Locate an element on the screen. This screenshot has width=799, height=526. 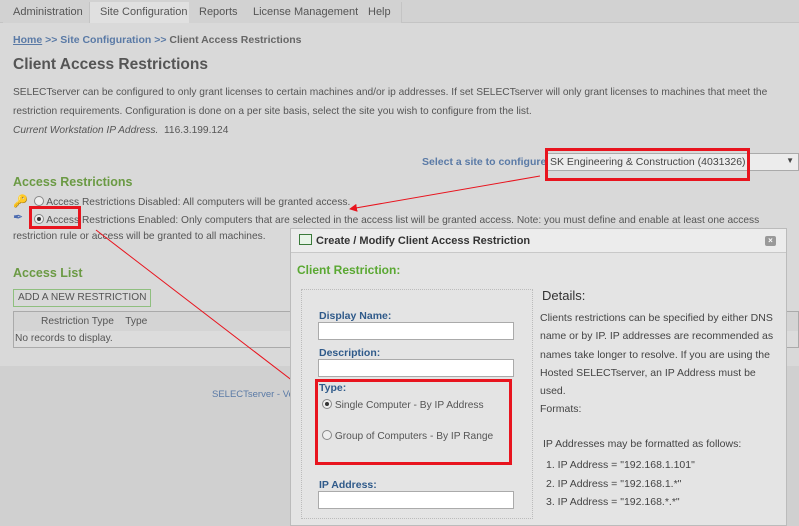
close-icon: × is located at coordinates (770, 241).